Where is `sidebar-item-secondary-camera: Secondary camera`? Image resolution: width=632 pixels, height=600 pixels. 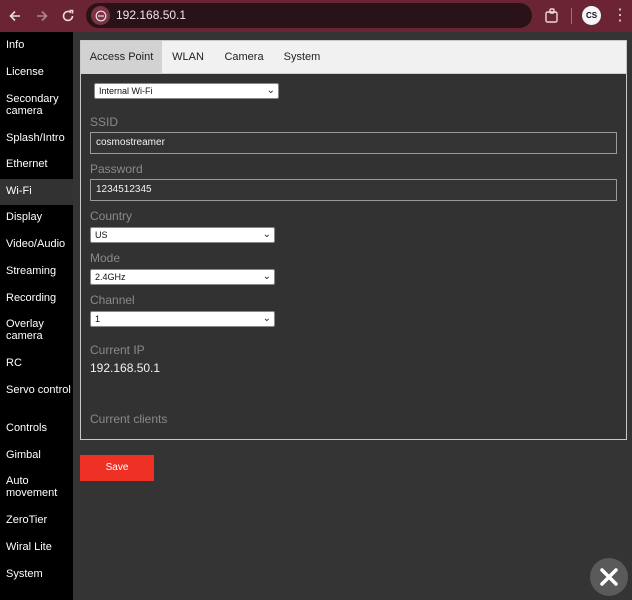
sidebar-item-secondary-camera: Secondary camera is located at coordinates (36, 105).